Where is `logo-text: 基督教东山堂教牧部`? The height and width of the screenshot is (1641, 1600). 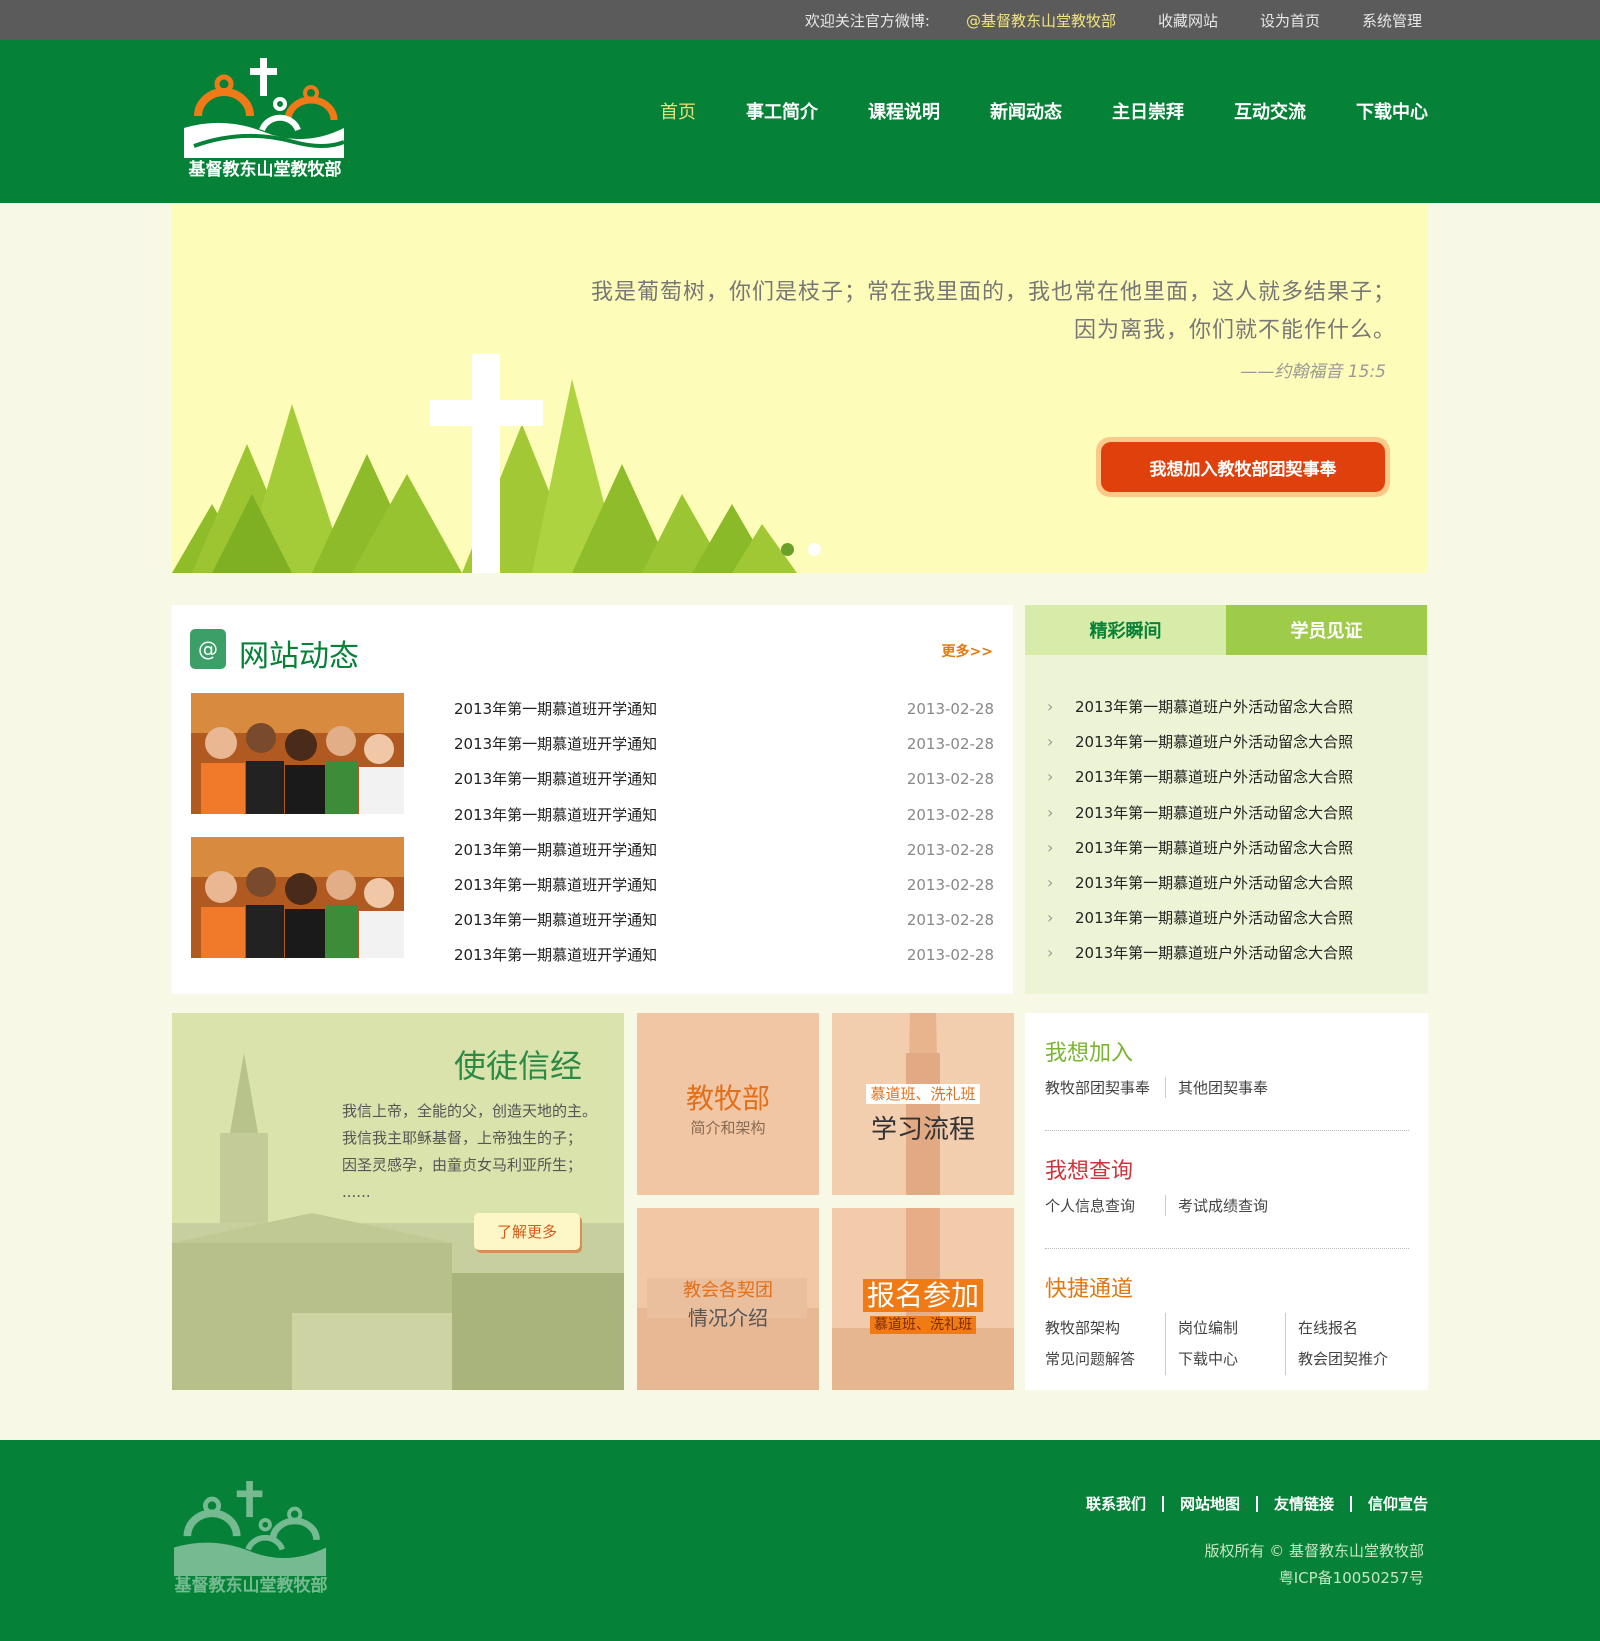
logo-text: 基督教东山堂教牧部 is located at coordinates (265, 170).